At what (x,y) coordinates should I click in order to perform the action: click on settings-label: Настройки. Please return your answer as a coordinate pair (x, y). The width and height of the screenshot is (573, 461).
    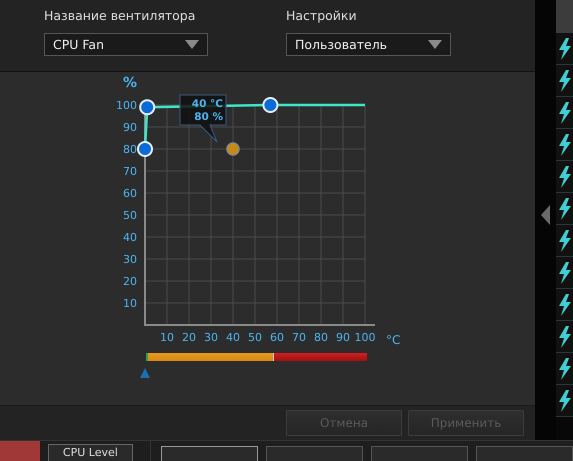
    Looking at the image, I should click on (322, 15).